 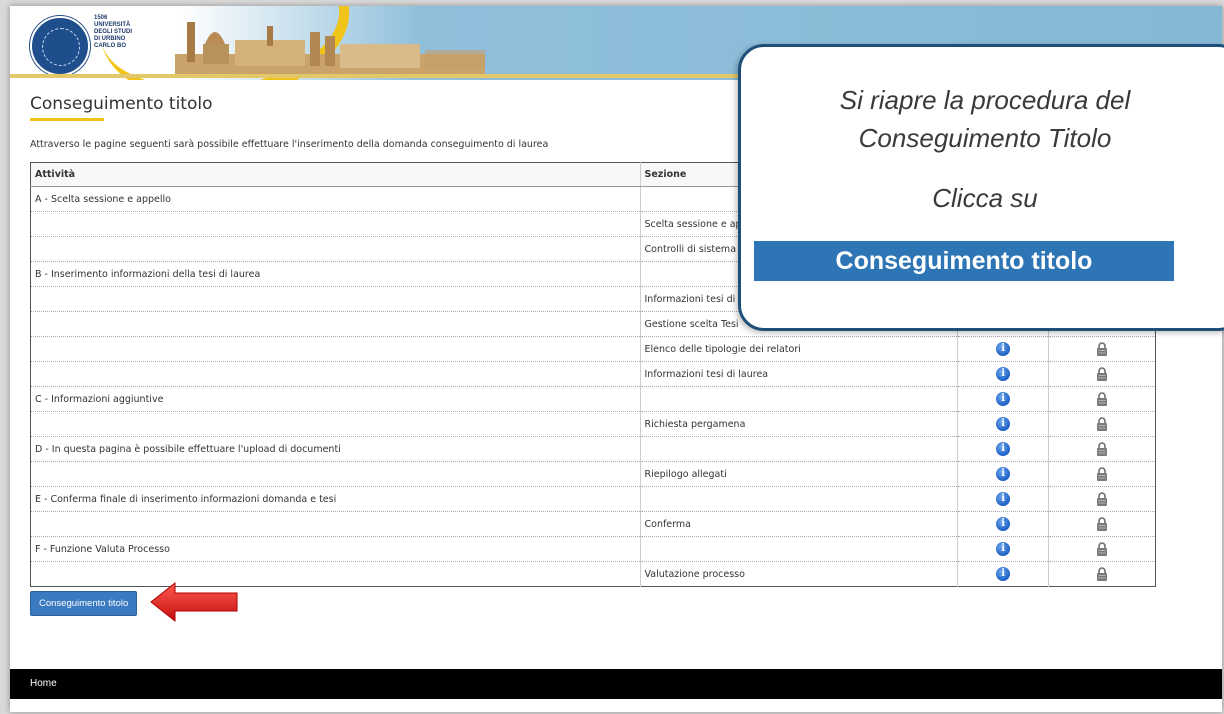 I want to click on callout-line-1: Si riapre la procedura del, so click(x=985, y=100).